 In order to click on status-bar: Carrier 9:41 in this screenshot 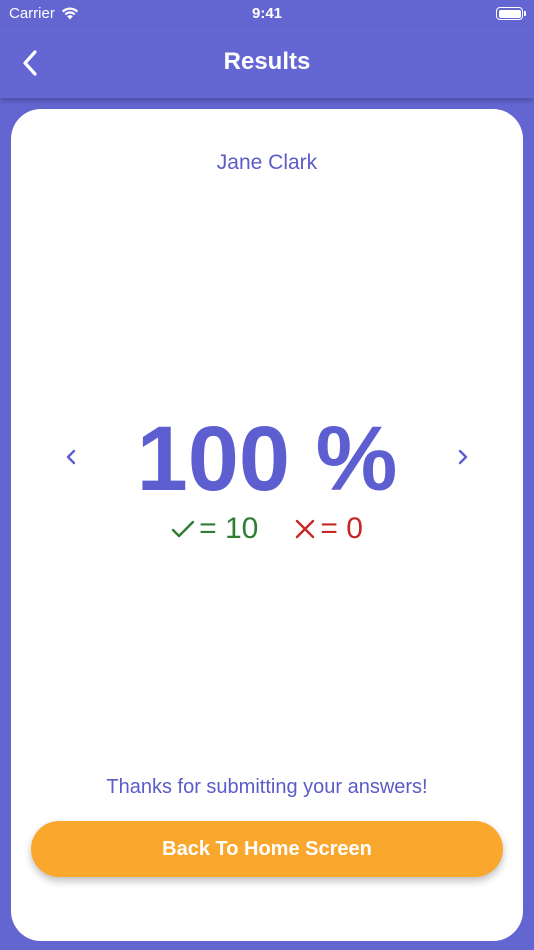, I will do `click(267, 14)`.